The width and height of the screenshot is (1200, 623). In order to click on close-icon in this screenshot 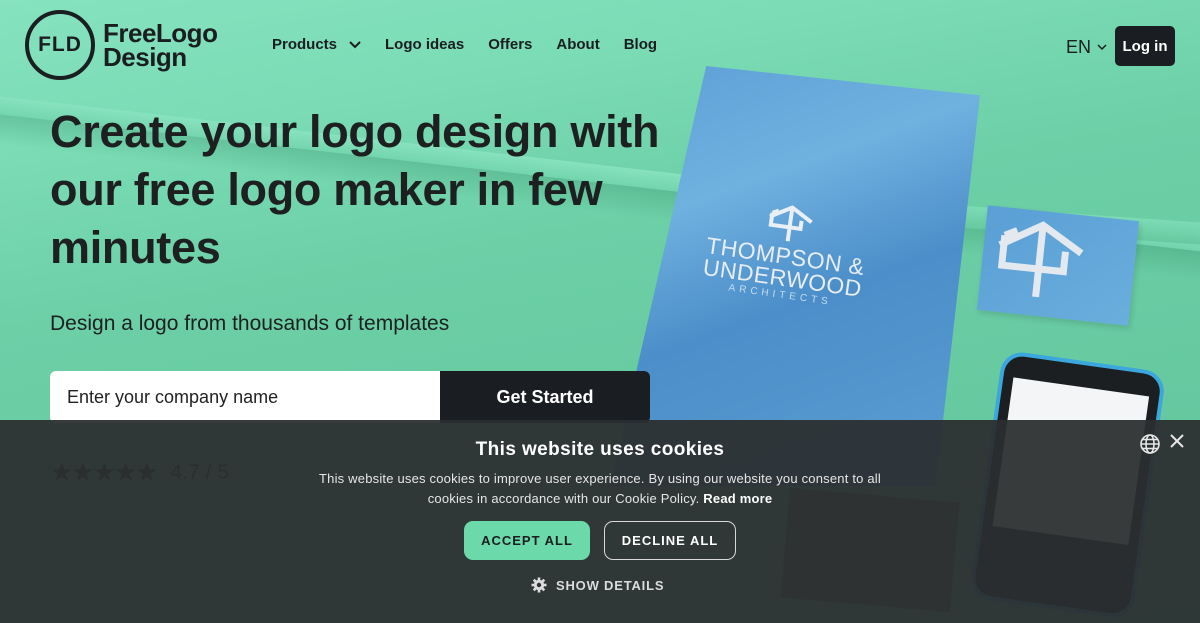, I will do `click(1177, 441)`.